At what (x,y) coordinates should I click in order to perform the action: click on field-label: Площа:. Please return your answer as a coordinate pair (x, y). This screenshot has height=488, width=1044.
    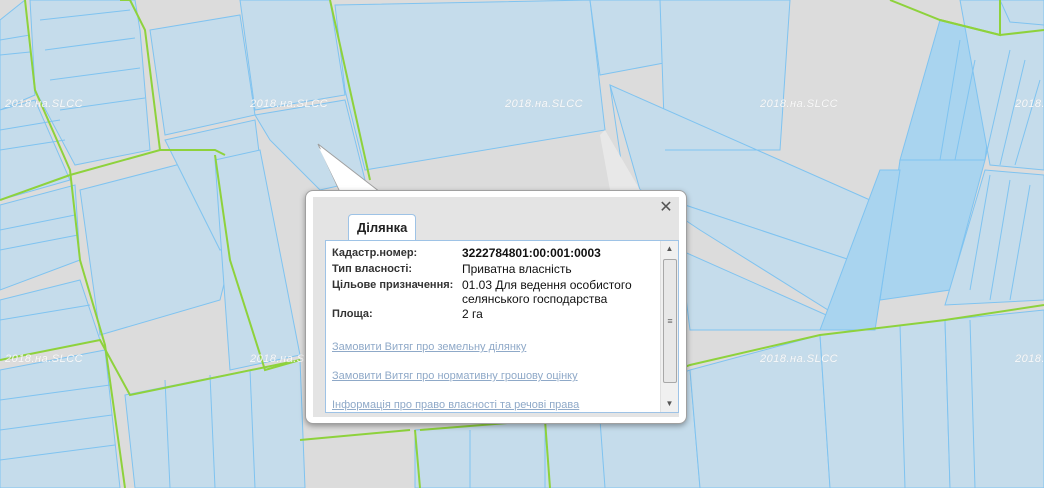
    Looking at the image, I should click on (352, 314).